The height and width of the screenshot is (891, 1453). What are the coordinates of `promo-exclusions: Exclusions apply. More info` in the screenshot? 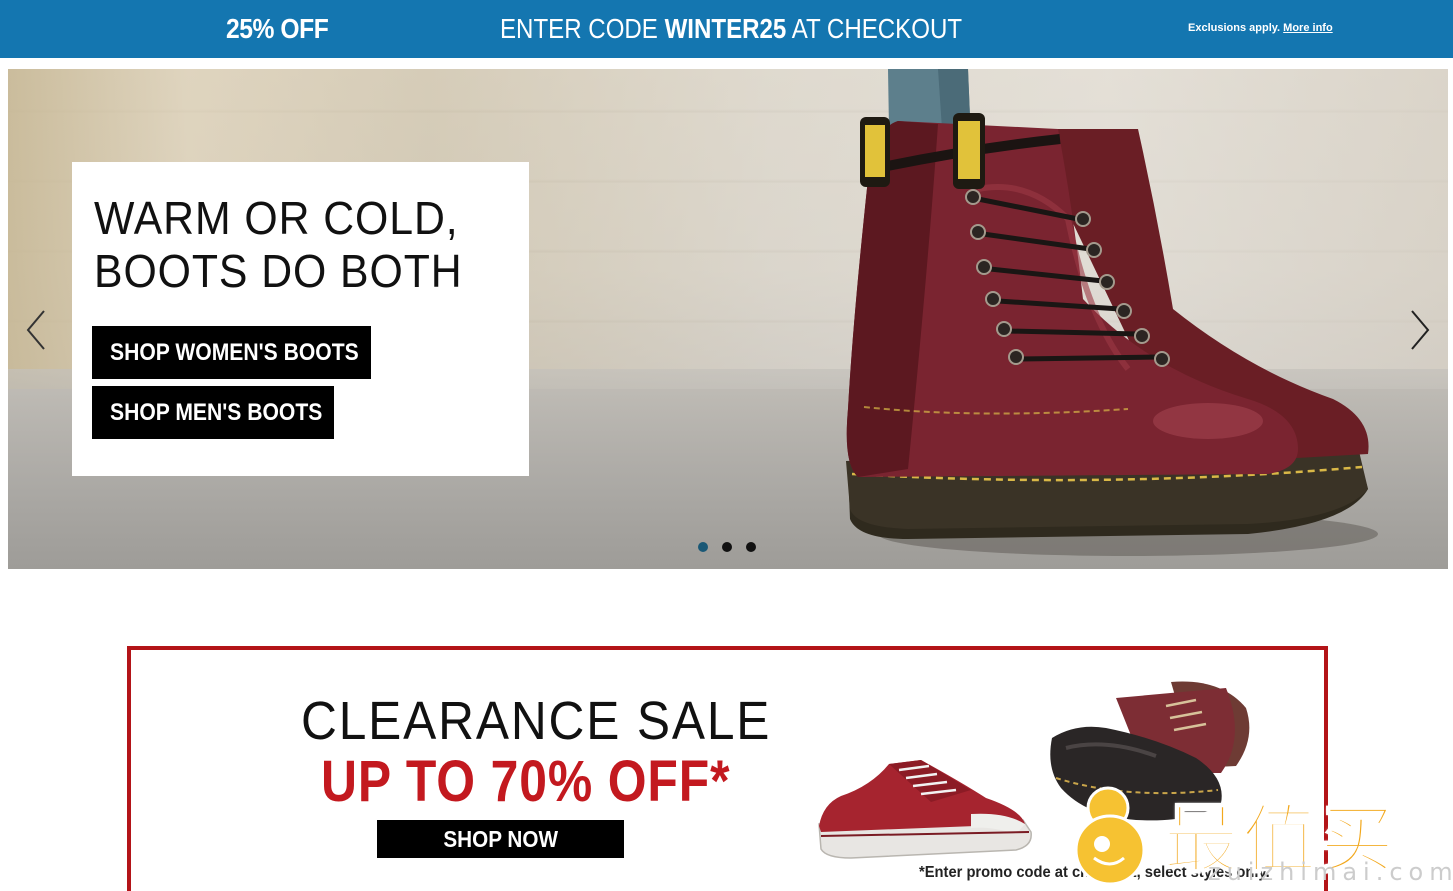 It's located at (1260, 28).